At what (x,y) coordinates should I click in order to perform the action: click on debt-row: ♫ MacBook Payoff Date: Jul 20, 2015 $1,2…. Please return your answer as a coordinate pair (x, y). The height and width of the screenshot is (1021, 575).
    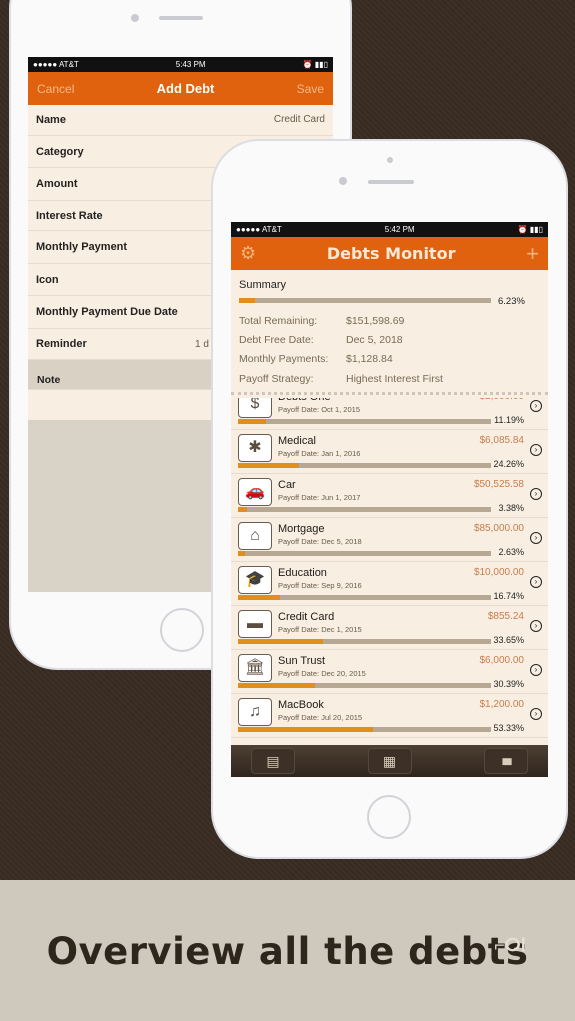
    Looking at the image, I should click on (389, 716).